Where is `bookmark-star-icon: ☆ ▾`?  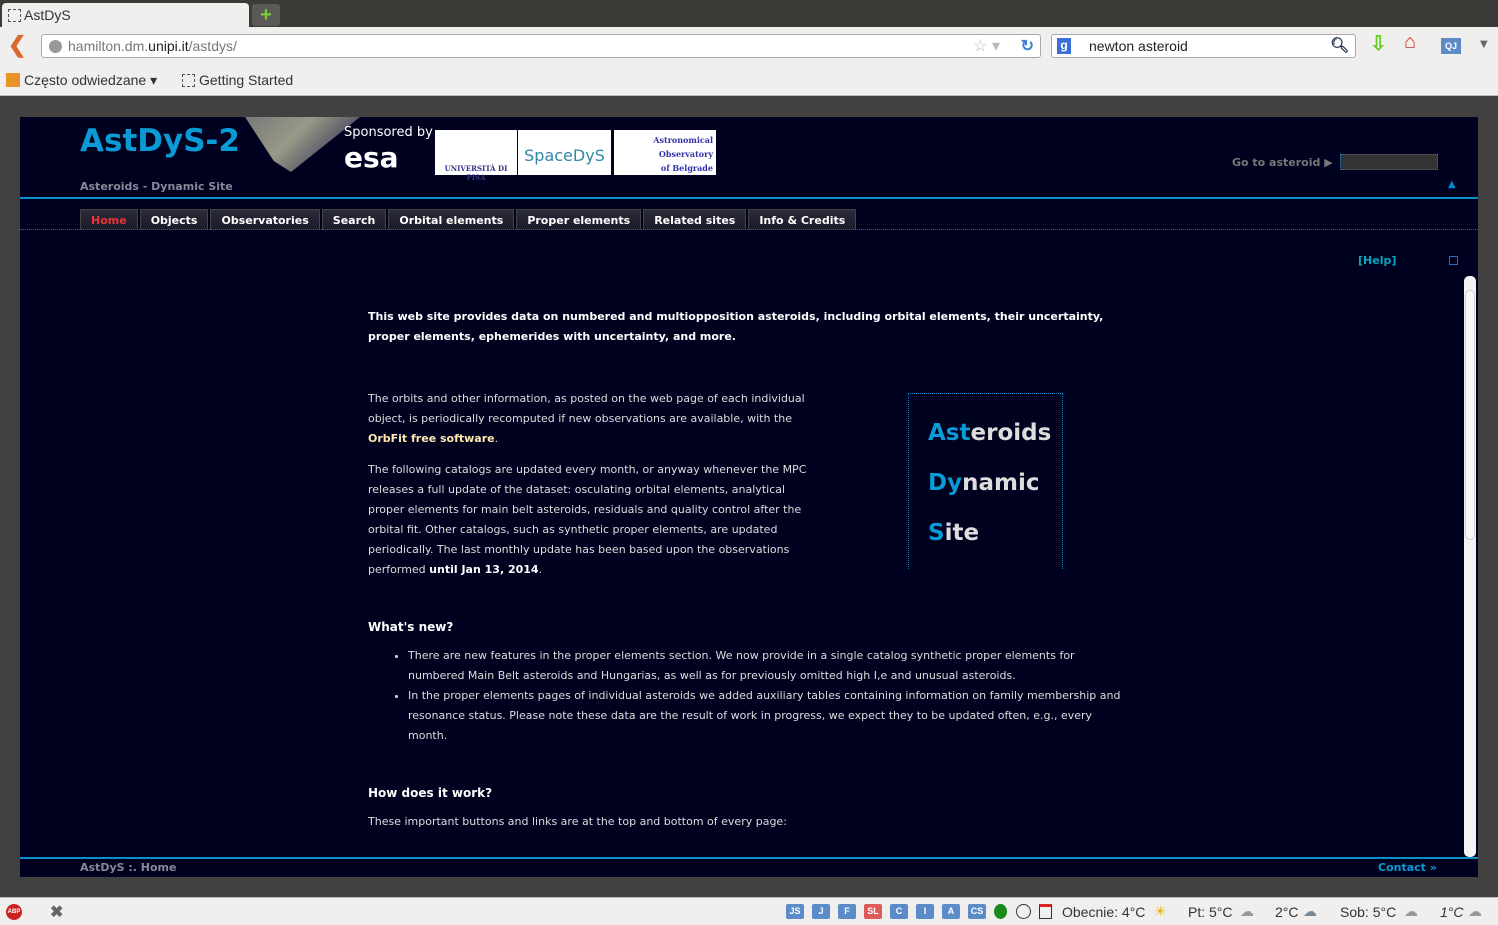 bookmark-star-icon: ☆ ▾ is located at coordinates (986, 46).